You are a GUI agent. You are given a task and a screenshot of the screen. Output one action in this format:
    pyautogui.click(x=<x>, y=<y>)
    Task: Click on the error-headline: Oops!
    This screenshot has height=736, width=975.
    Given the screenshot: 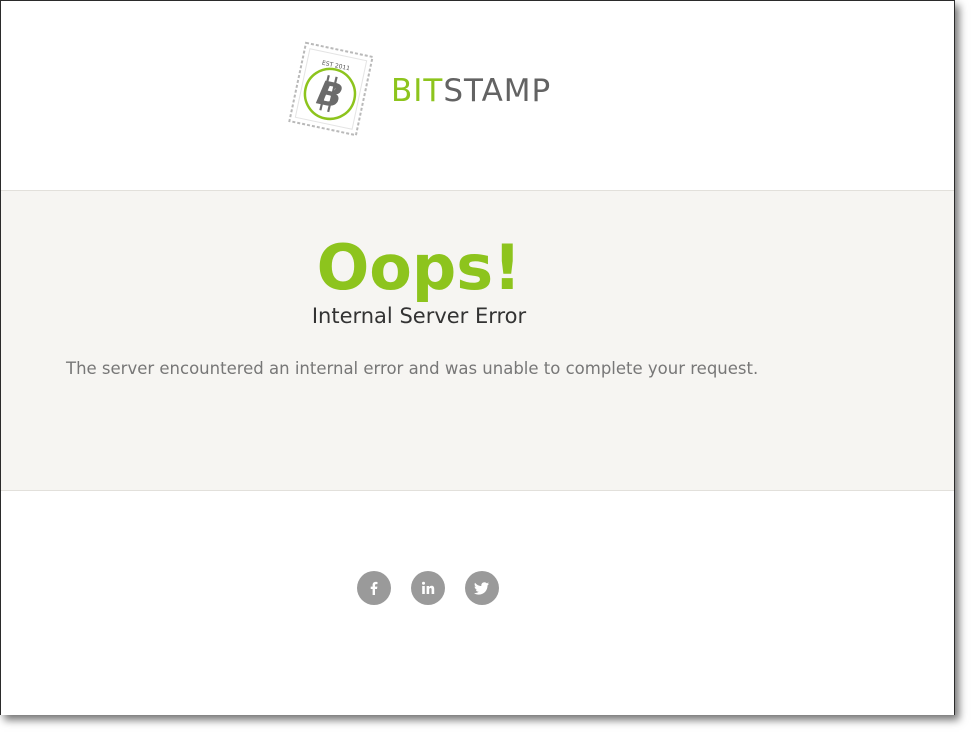 What is the action you would take?
    pyautogui.click(x=419, y=267)
    